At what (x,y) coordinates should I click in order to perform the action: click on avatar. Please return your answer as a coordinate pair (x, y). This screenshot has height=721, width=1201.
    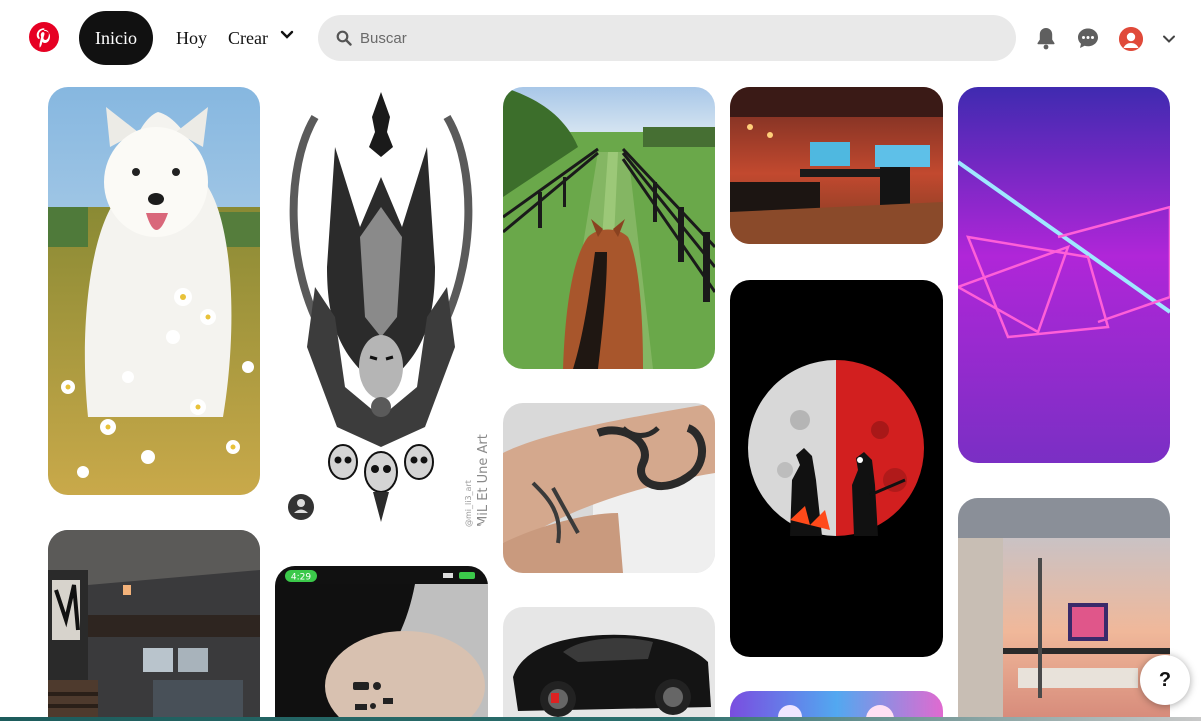
    Looking at the image, I should click on (1131, 39).